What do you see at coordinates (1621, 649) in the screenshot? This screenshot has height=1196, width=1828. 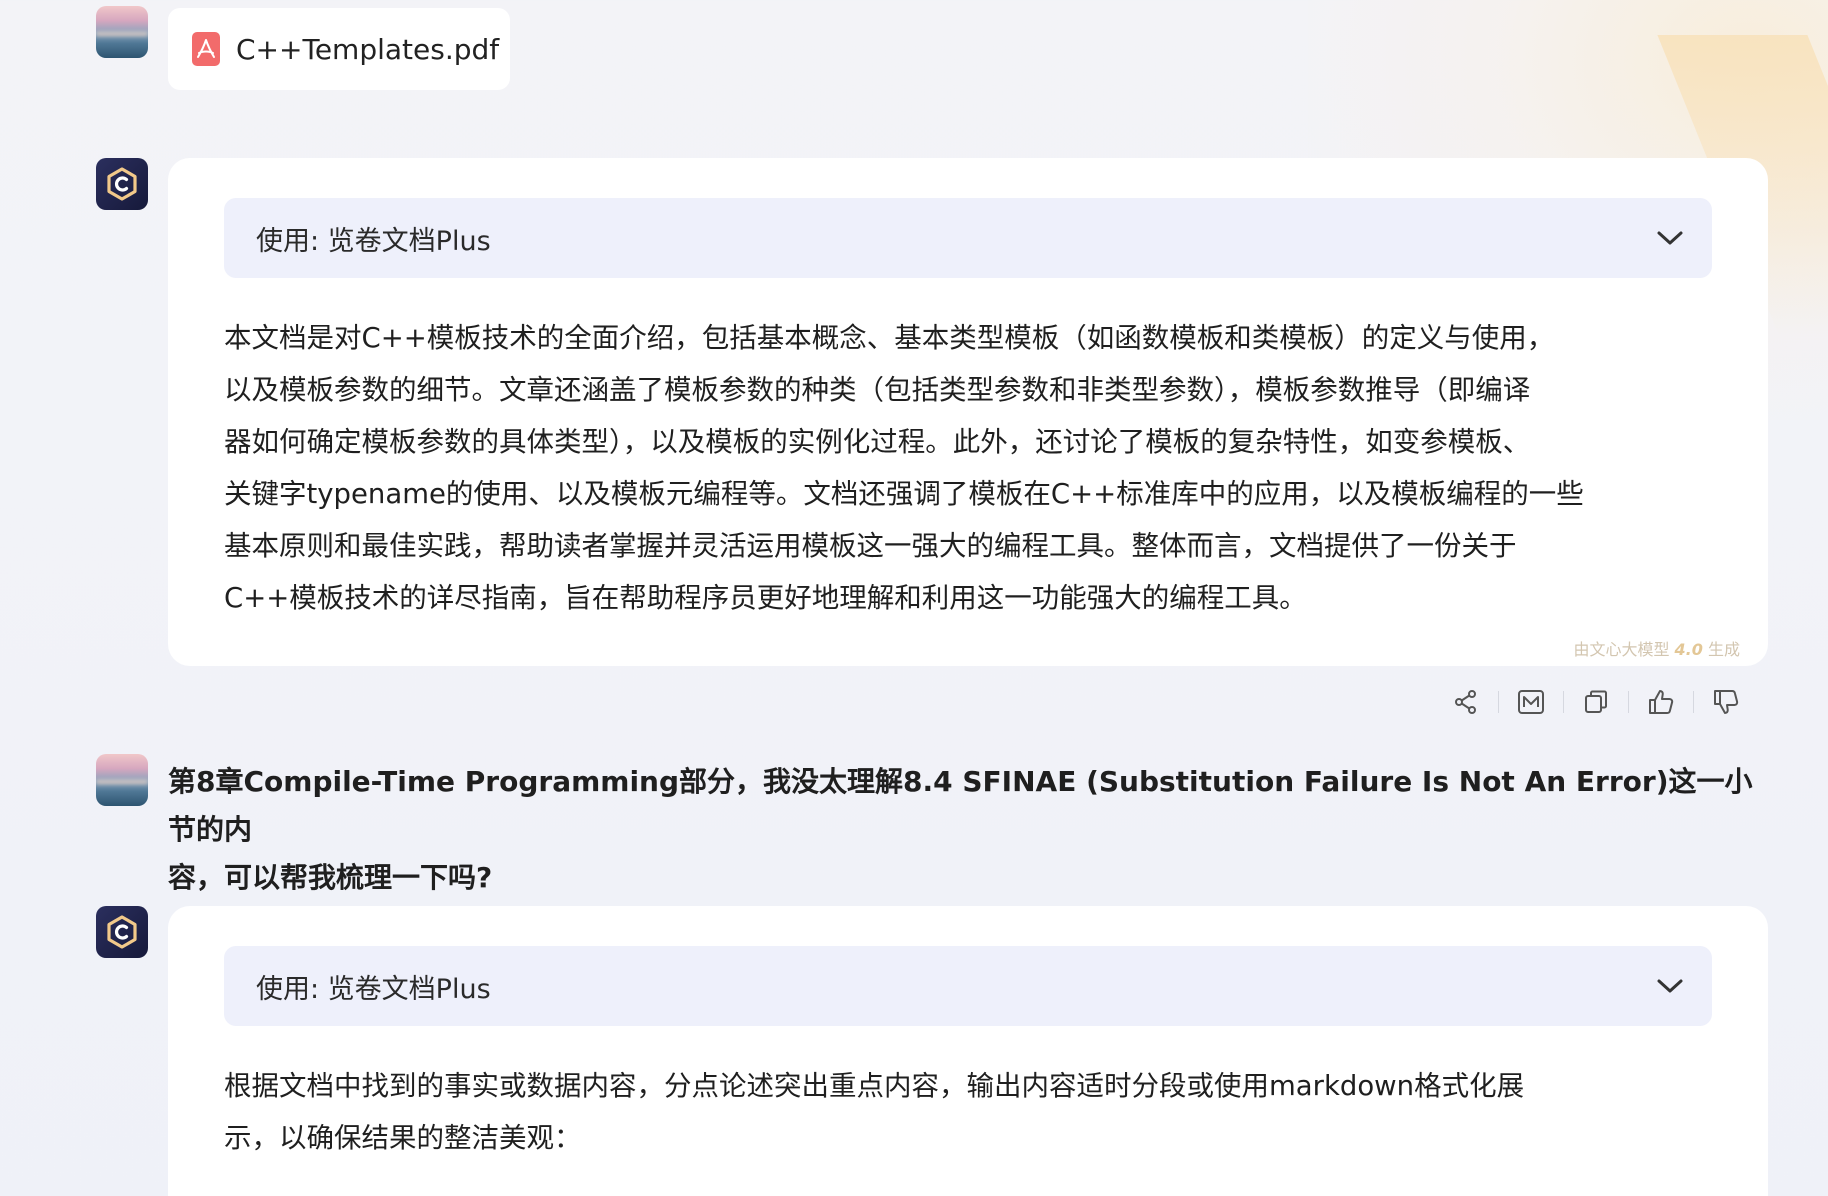 I see `generated-by-prefix: 由文心大模型` at bounding box center [1621, 649].